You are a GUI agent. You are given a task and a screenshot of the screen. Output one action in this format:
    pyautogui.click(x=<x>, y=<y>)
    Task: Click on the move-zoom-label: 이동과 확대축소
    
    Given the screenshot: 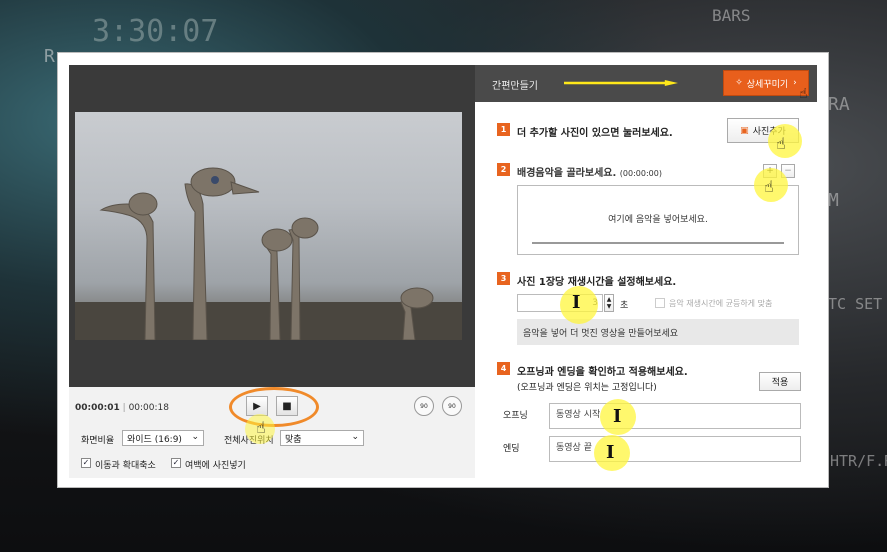 What is the action you would take?
    pyautogui.click(x=125, y=466)
    